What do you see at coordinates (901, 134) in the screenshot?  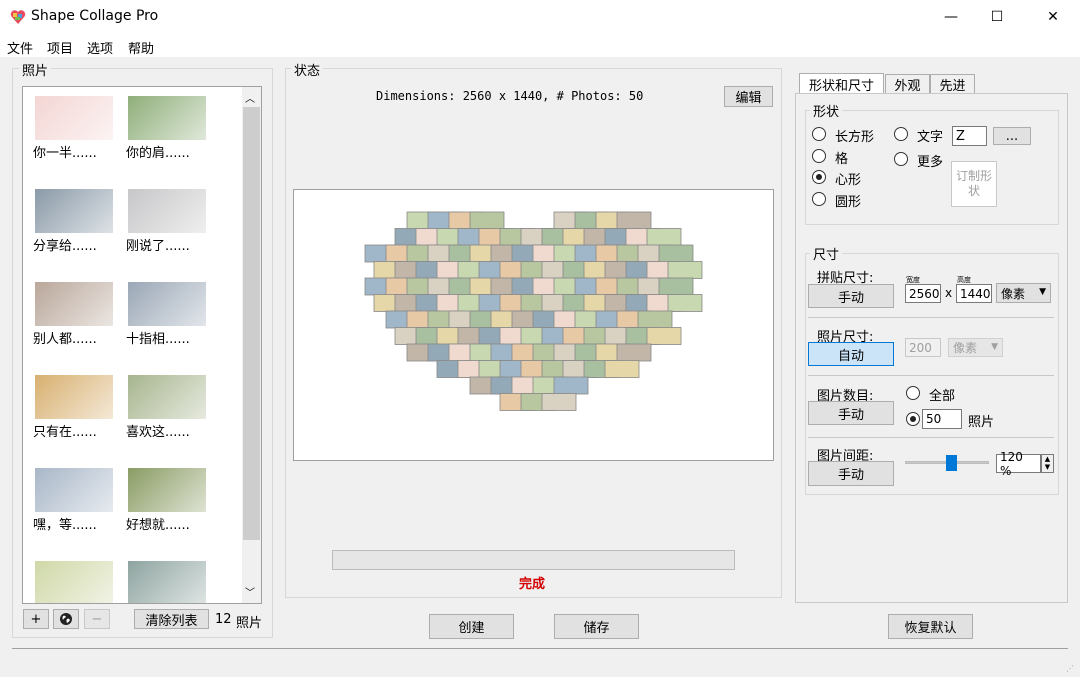 I see `shape-text-radio` at bounding box center [901, 134].